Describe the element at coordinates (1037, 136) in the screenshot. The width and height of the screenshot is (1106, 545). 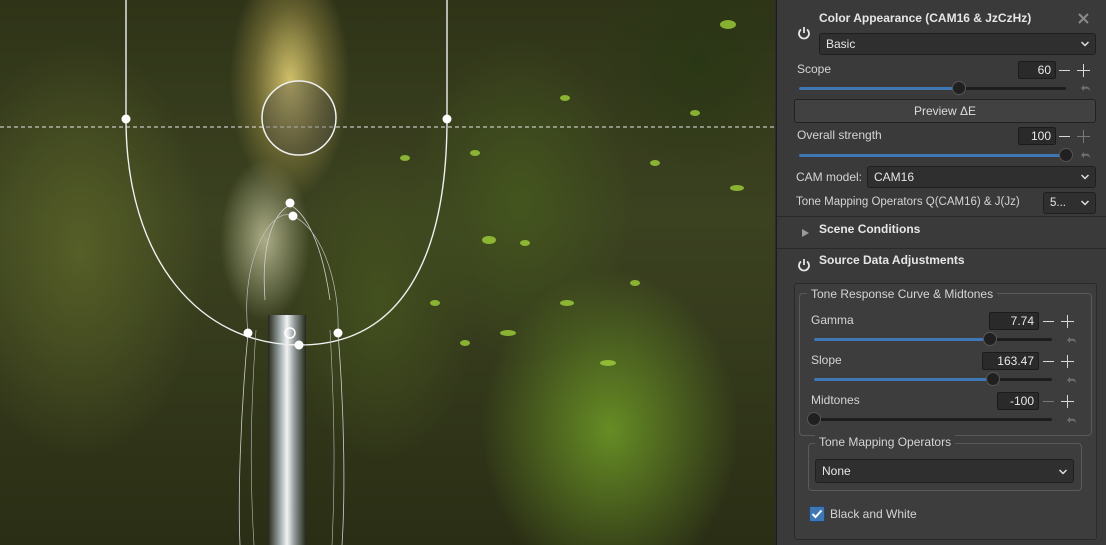
I see `overall-strength-input: 100` at that location.